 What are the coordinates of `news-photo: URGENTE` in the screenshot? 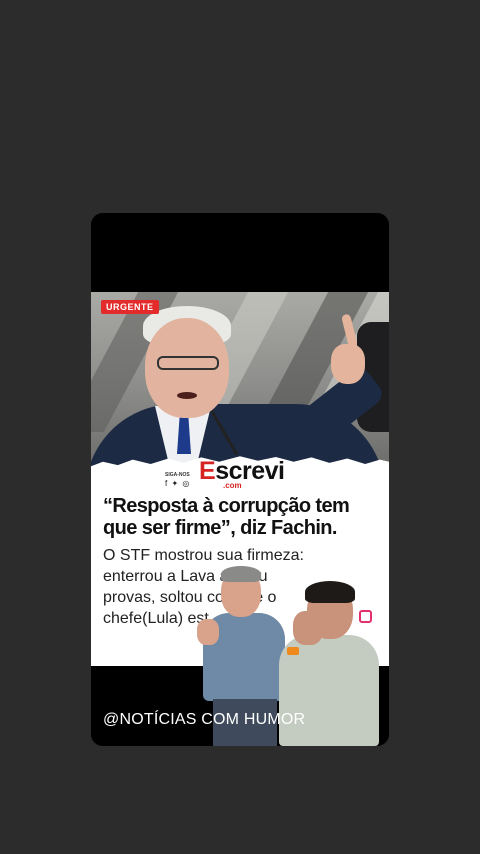 It's located at (240, 380).